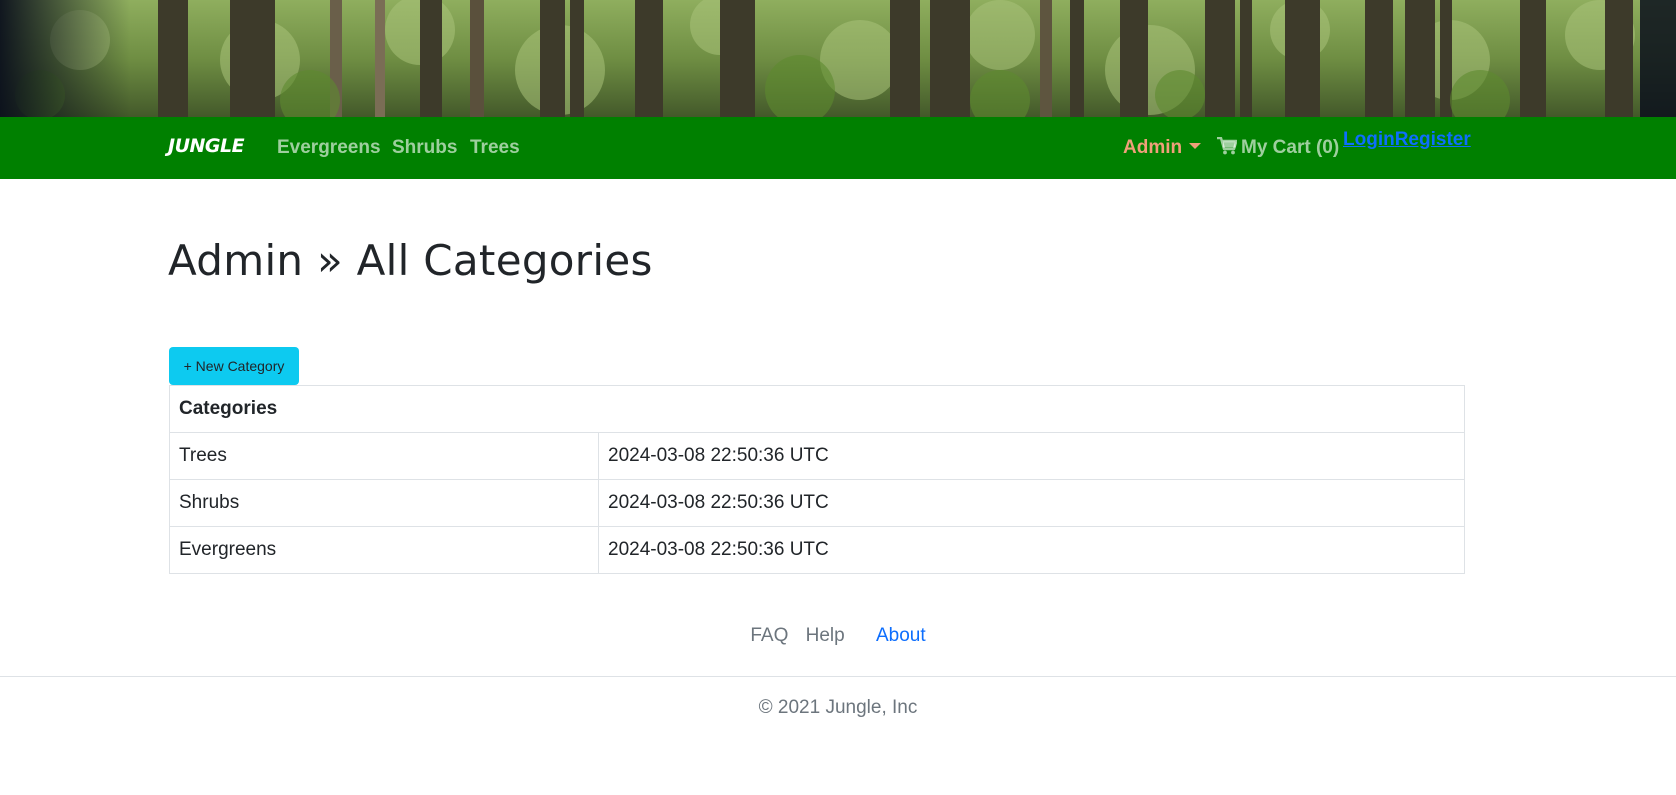 This screenshot has height=795, width=1676. What do you see at coordinates (838, 58) in the screenshot?
I see `forest-banner-image` at bounding box center [838, 58].